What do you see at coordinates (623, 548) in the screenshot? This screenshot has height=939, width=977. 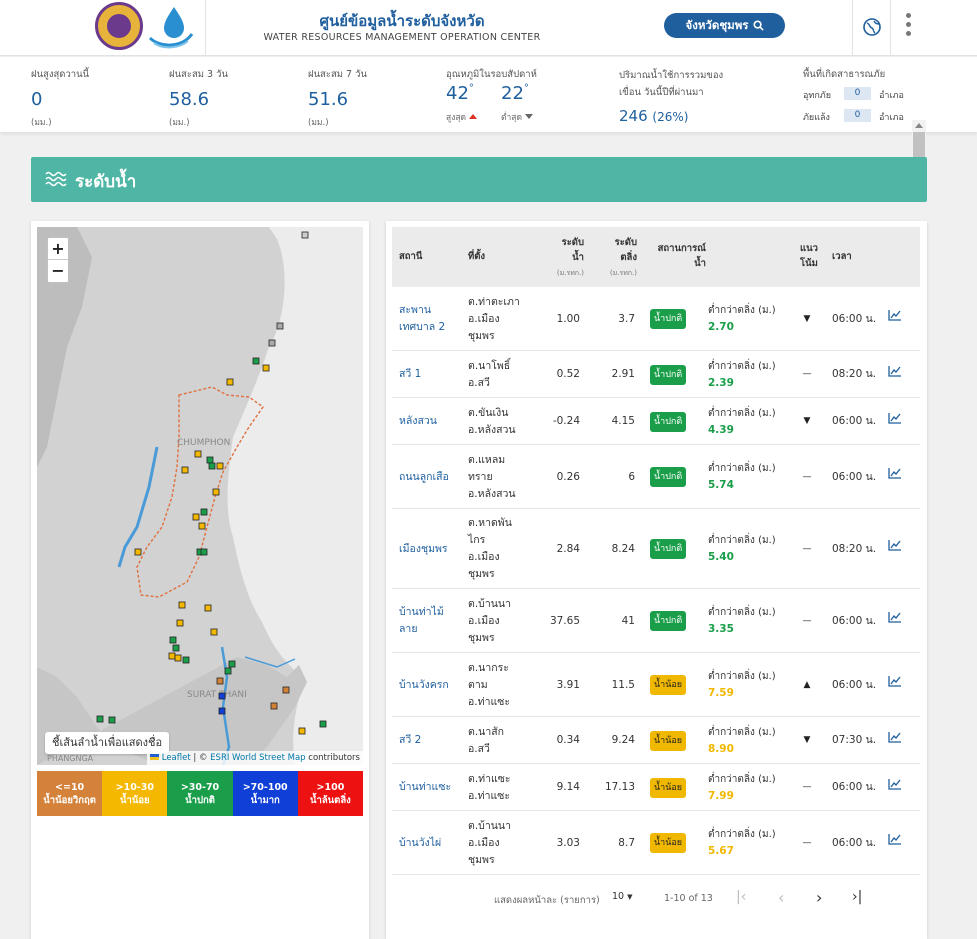 I see `bank-level-value: 8.24` at bounding box center [623, 548].